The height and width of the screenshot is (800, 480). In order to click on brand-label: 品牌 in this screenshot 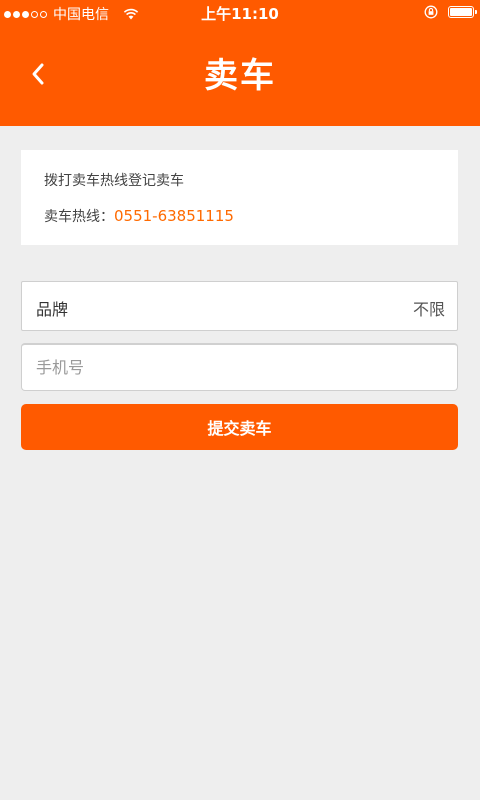, I will do `click(52, 309)`.